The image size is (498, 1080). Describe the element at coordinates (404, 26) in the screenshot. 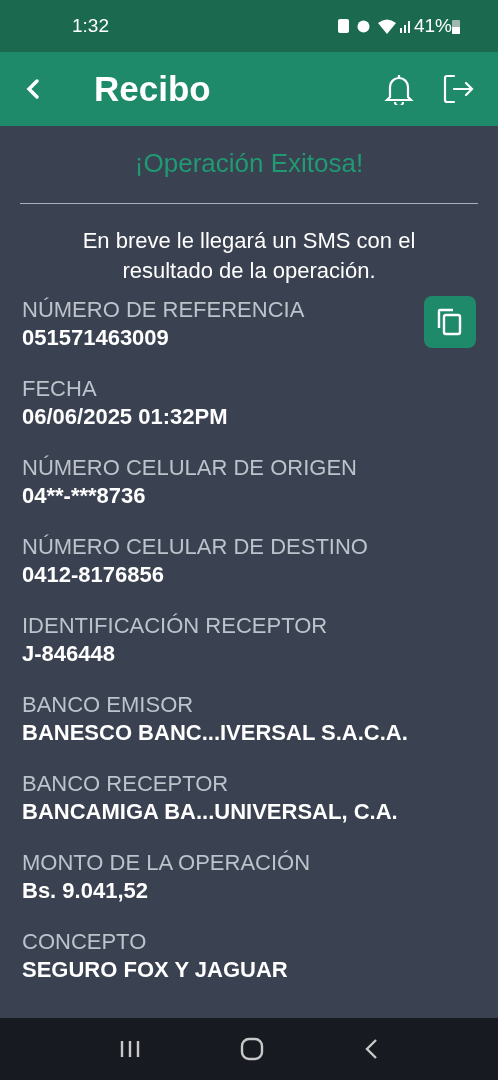

I see `signal-icon` at that location.